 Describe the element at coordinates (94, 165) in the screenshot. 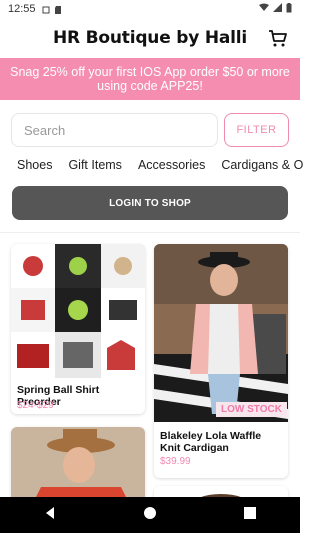

I see `category-gift-items: Gift Items` at that location.